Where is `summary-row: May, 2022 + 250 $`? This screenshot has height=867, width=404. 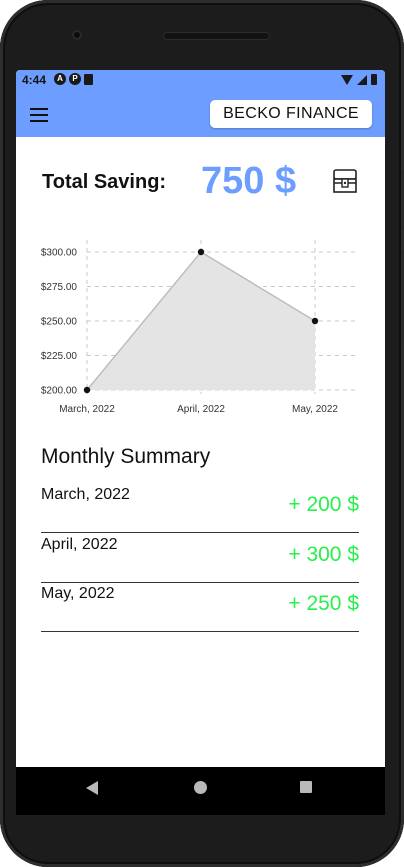 summary-row: May, 2022 + 250 $ is located at coordinates (200, 607).